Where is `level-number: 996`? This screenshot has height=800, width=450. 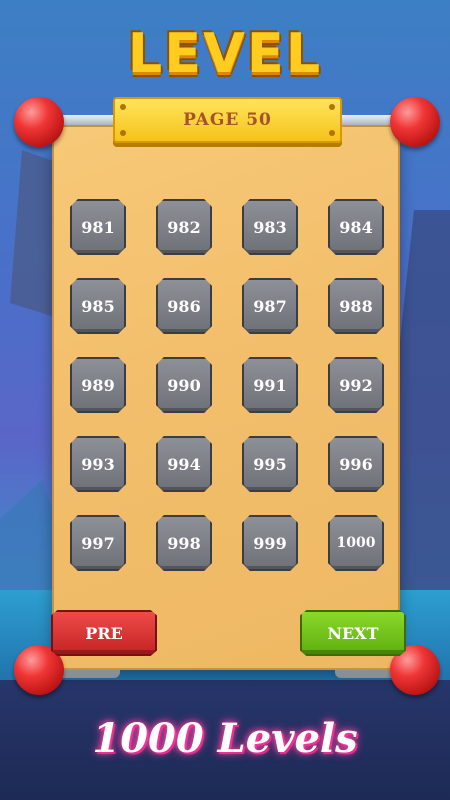
level-number: 996 is located at coordinates (356, 464).